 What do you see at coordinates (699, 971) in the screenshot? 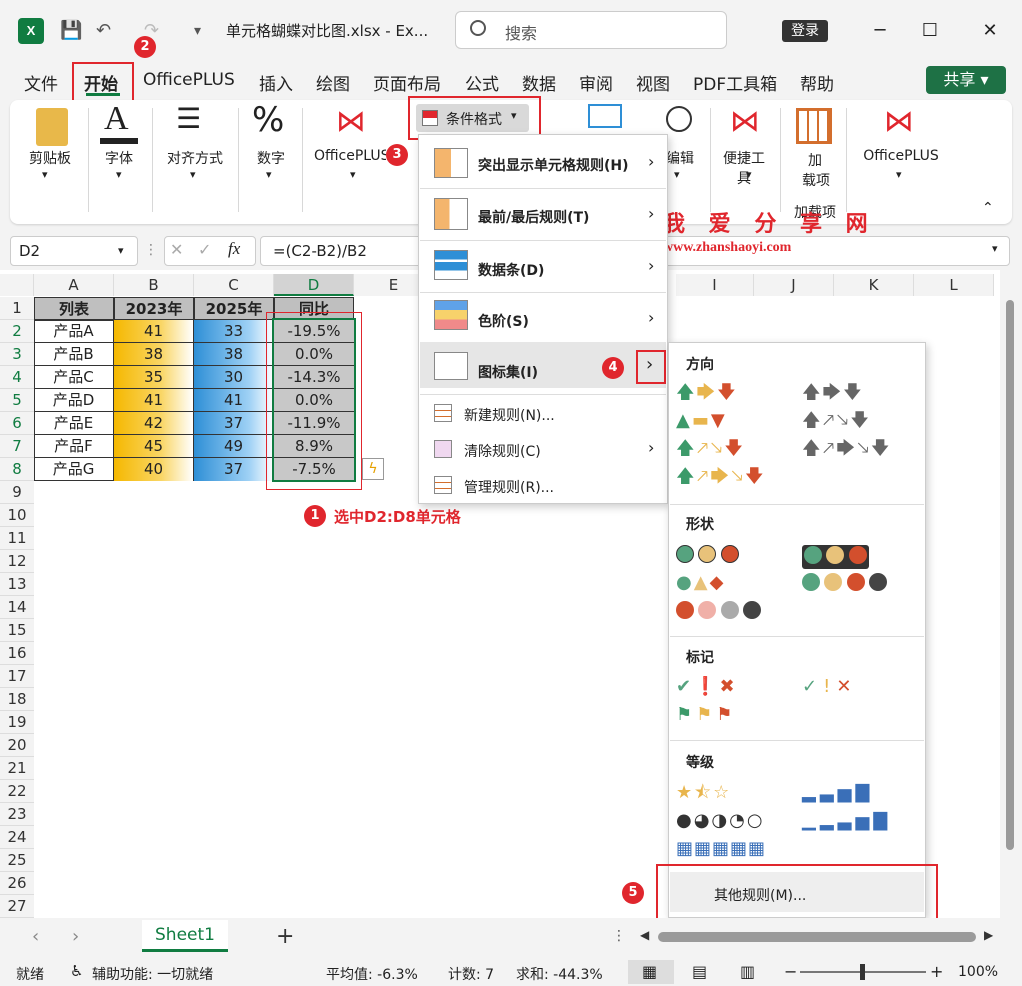
I see `page-layout-view-icon: ▤` at bounding box center [699, 971].